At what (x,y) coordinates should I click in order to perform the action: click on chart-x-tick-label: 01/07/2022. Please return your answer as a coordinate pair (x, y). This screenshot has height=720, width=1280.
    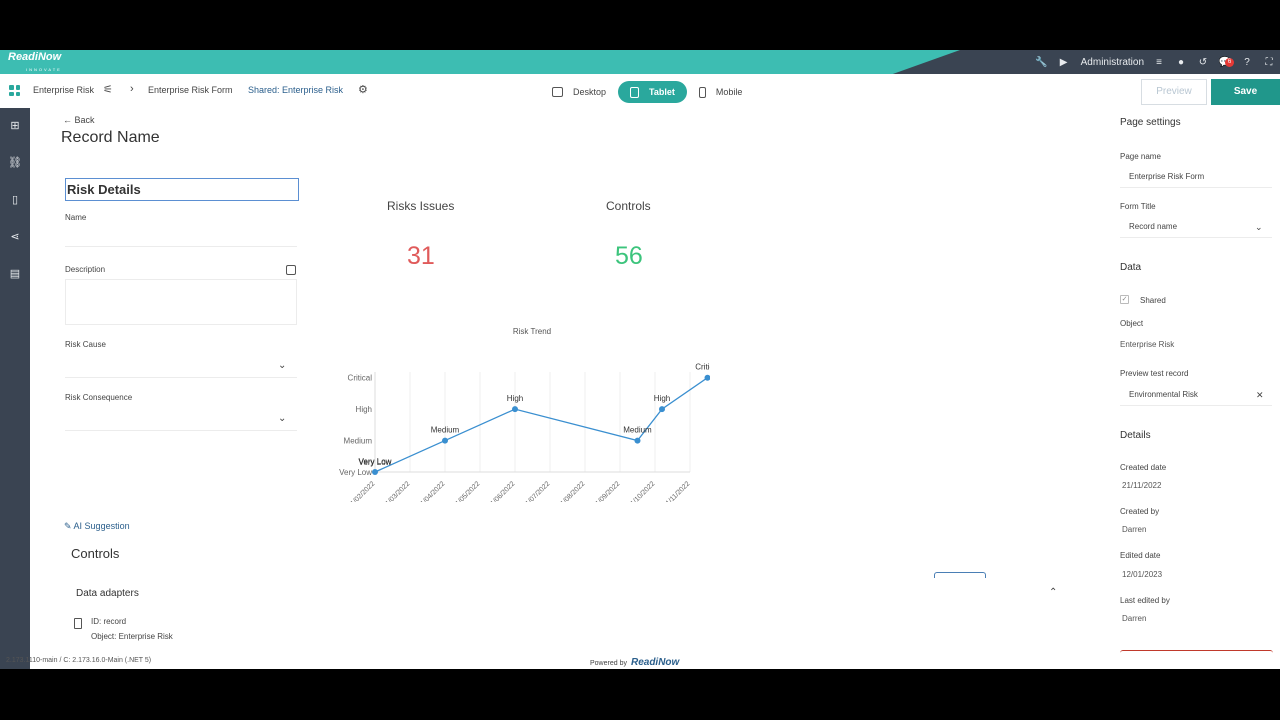
    Looking at the image, I should click on (537, 491).